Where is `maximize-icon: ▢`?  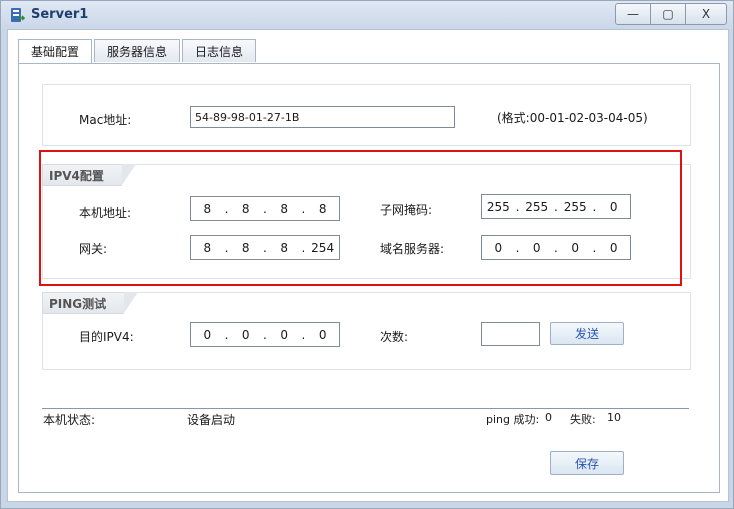 maximize-icon: ▢ is located at coordinates (668, 14).